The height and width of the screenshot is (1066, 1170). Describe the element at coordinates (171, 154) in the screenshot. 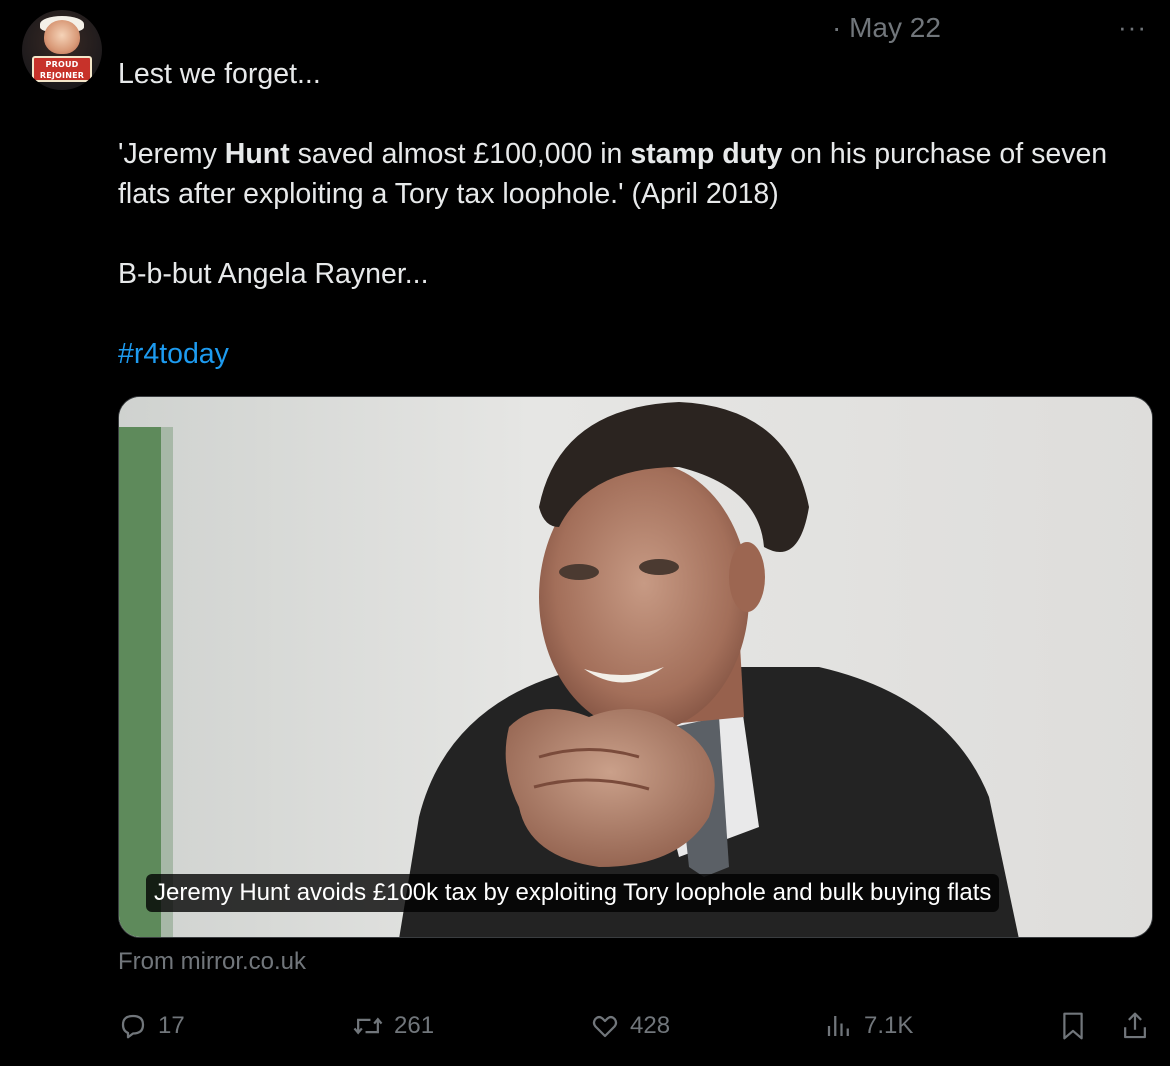

I see `quote-open: 'Jeremy` at that location.